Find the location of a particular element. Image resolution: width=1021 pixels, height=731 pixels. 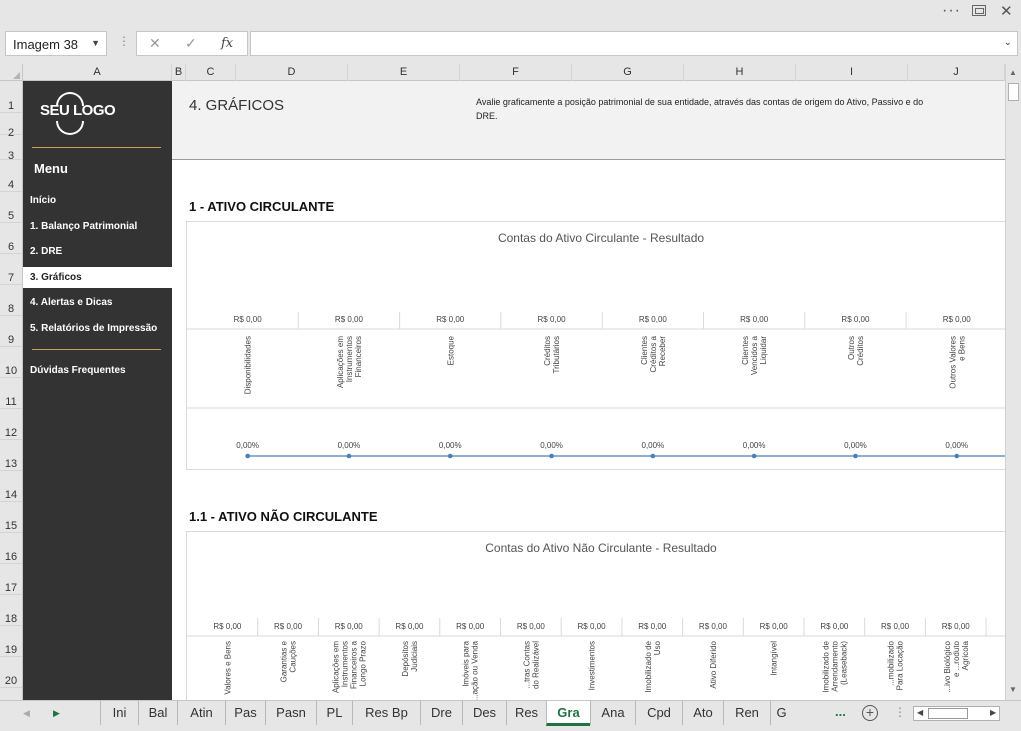

name-box: Imagem 38 ▼ is located at coordinates (56, 43).